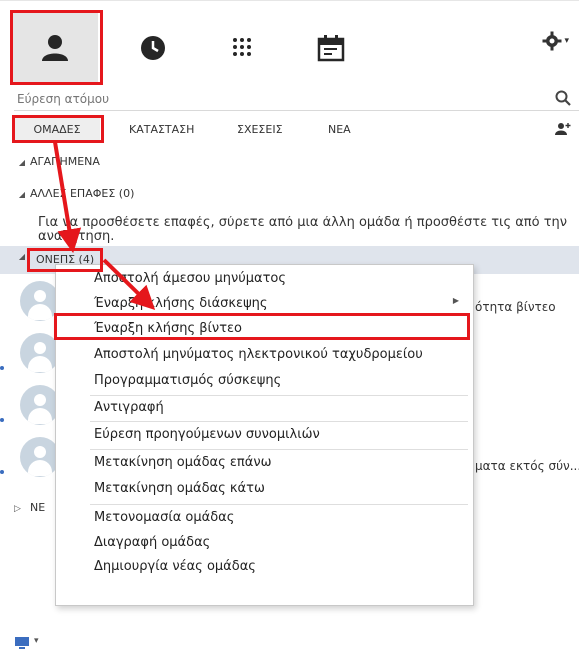 This screenshot has height=654, width=579. Describe the element at coordinates (289, 642) in the screenshot. I see `status-footer: ▾` at that location.